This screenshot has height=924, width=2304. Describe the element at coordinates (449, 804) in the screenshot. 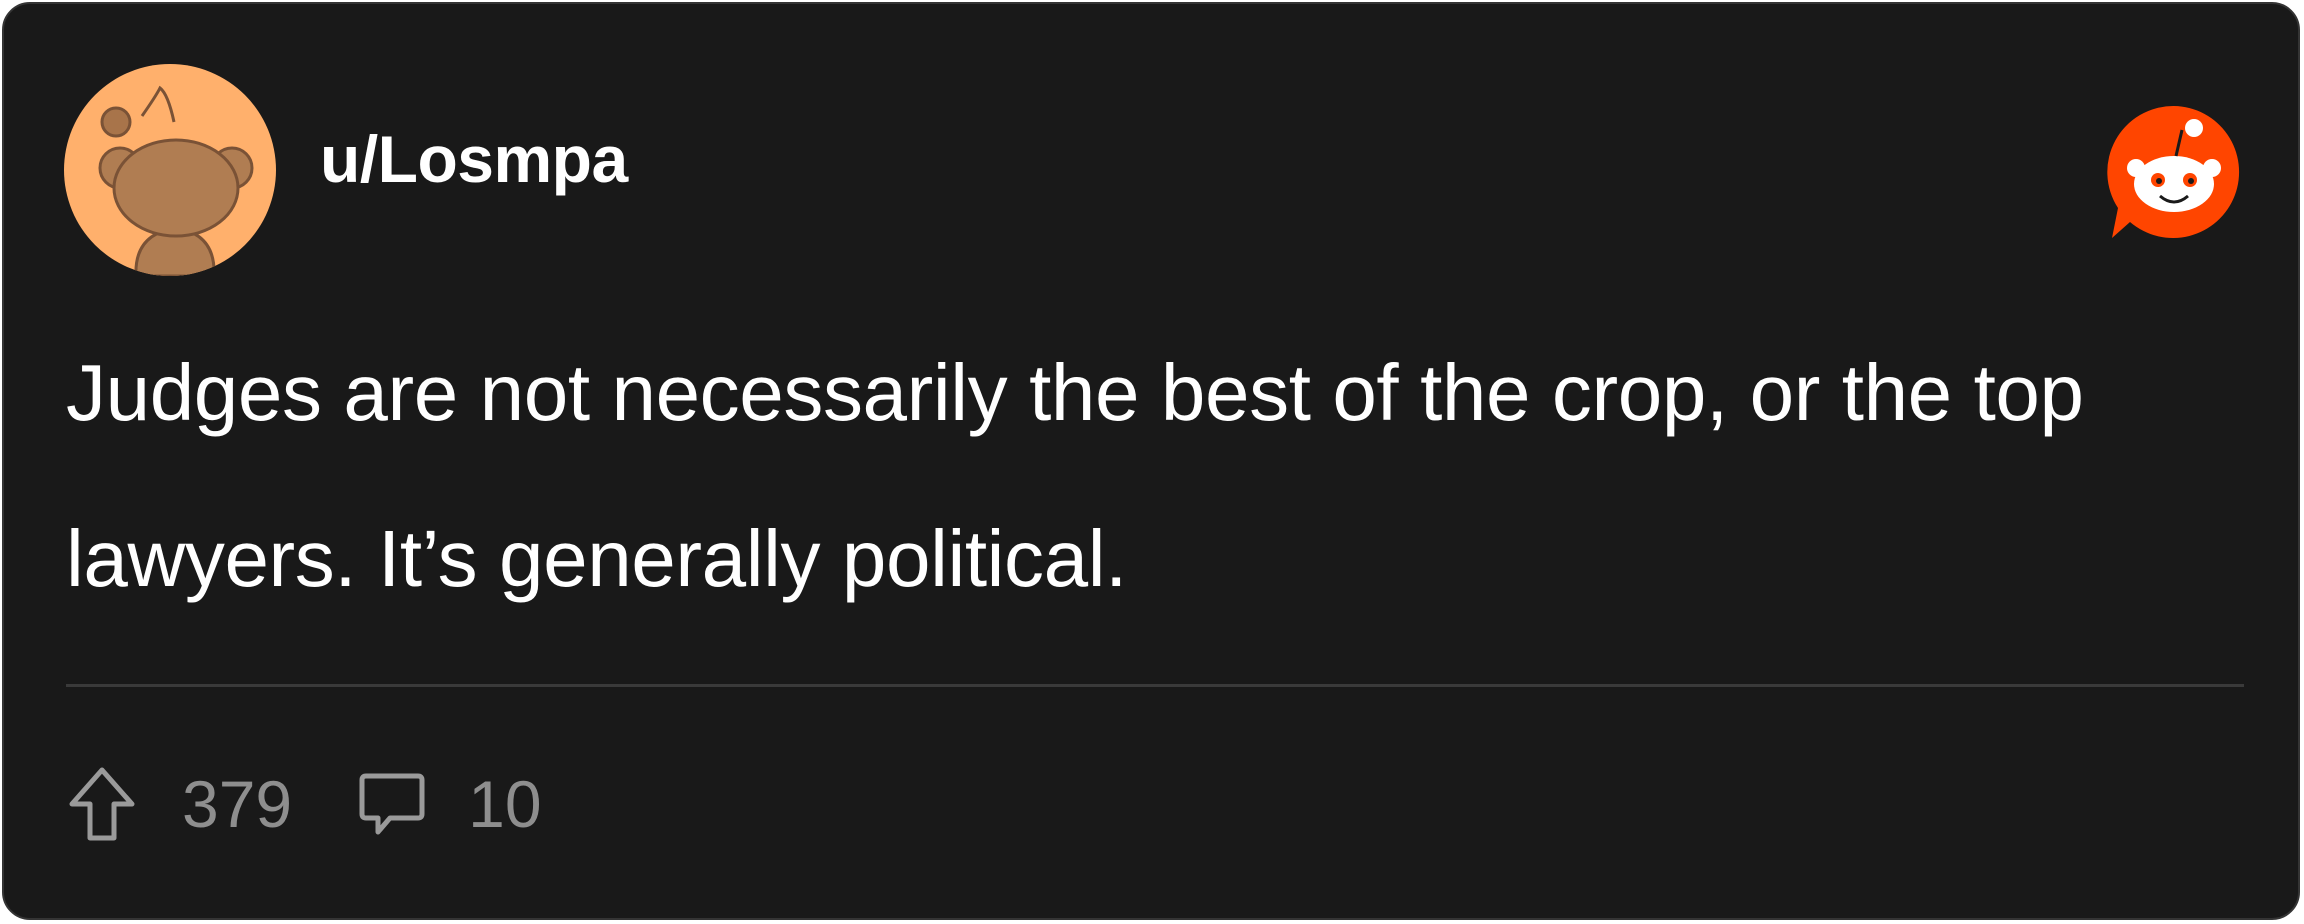

I see `comments-button: 10` at that location.